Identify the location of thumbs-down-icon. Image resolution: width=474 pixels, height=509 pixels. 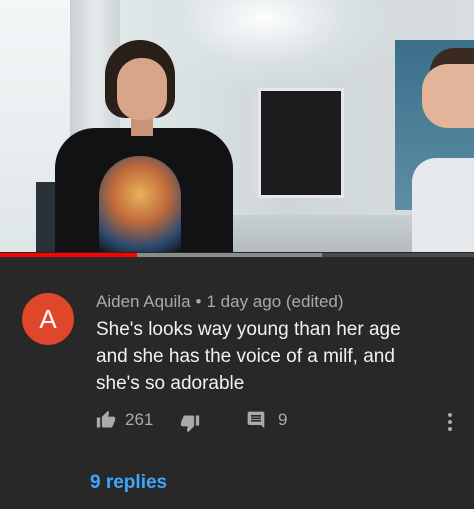
(190, 423).